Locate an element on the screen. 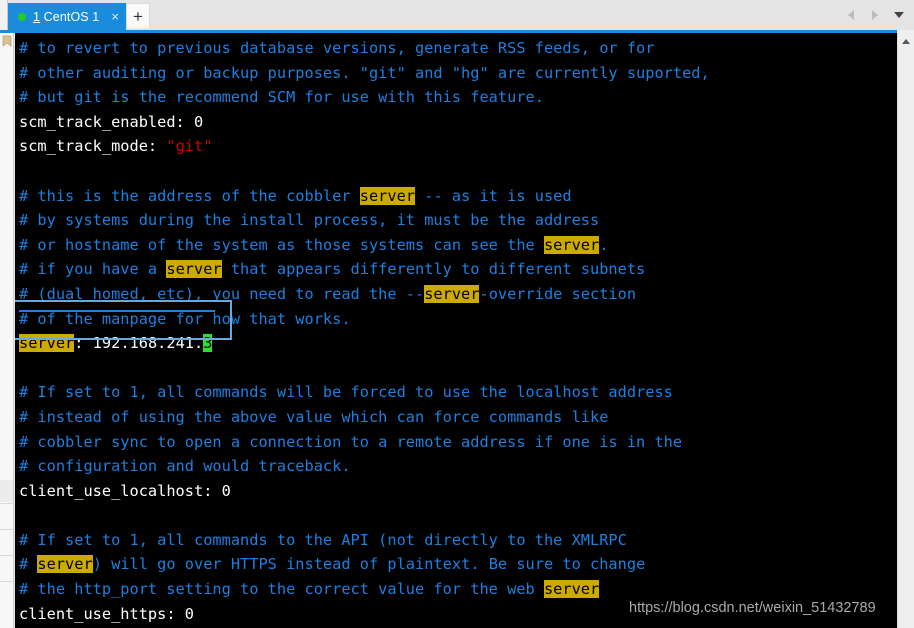  terminal-line: scm_track_mode: "git" is located at coordinates (458, 146).